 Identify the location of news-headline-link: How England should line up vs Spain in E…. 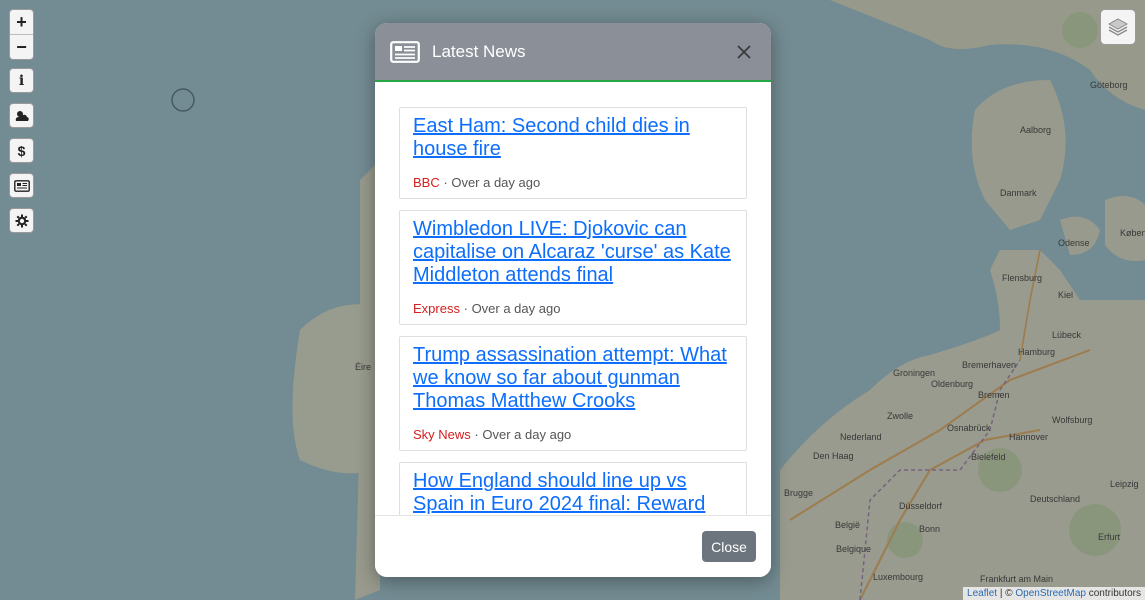
(573, 493).